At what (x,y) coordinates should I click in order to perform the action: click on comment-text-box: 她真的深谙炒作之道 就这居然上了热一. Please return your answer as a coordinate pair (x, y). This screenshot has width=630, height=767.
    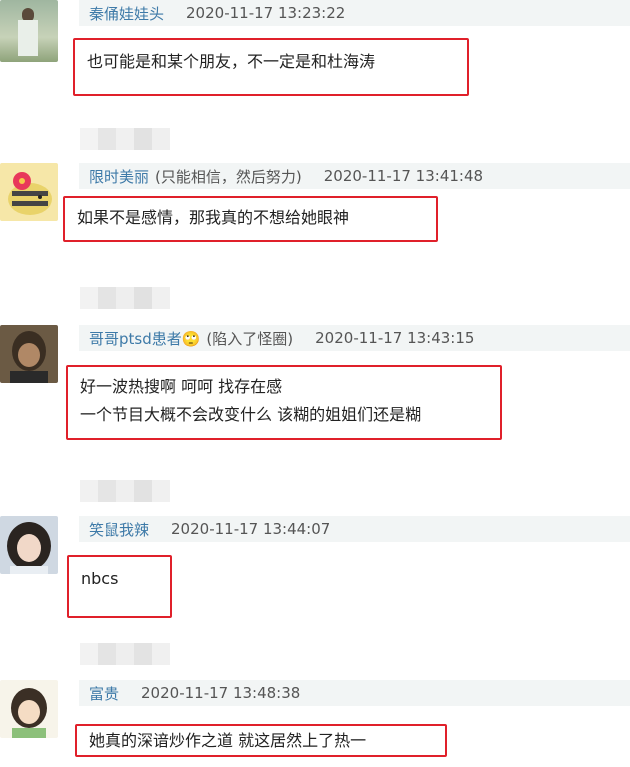
    Looking at the image, I should click on (261, 740).